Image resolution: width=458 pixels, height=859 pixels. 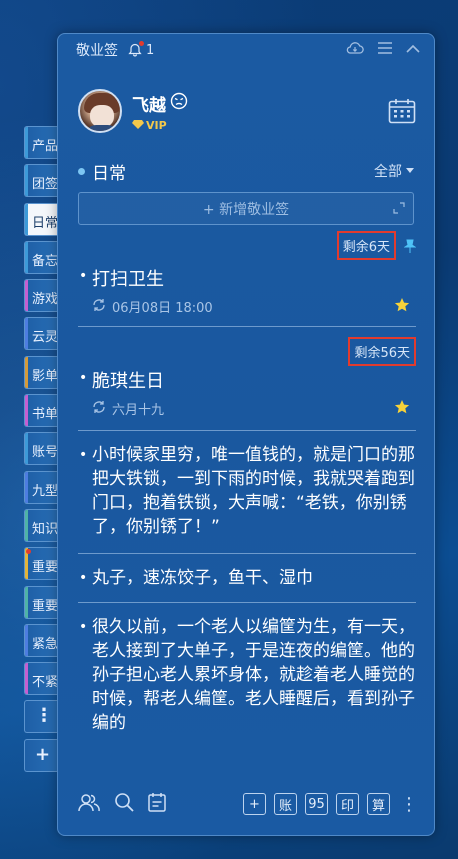 I want to click on pin-icon, so click(x=410, y=247).